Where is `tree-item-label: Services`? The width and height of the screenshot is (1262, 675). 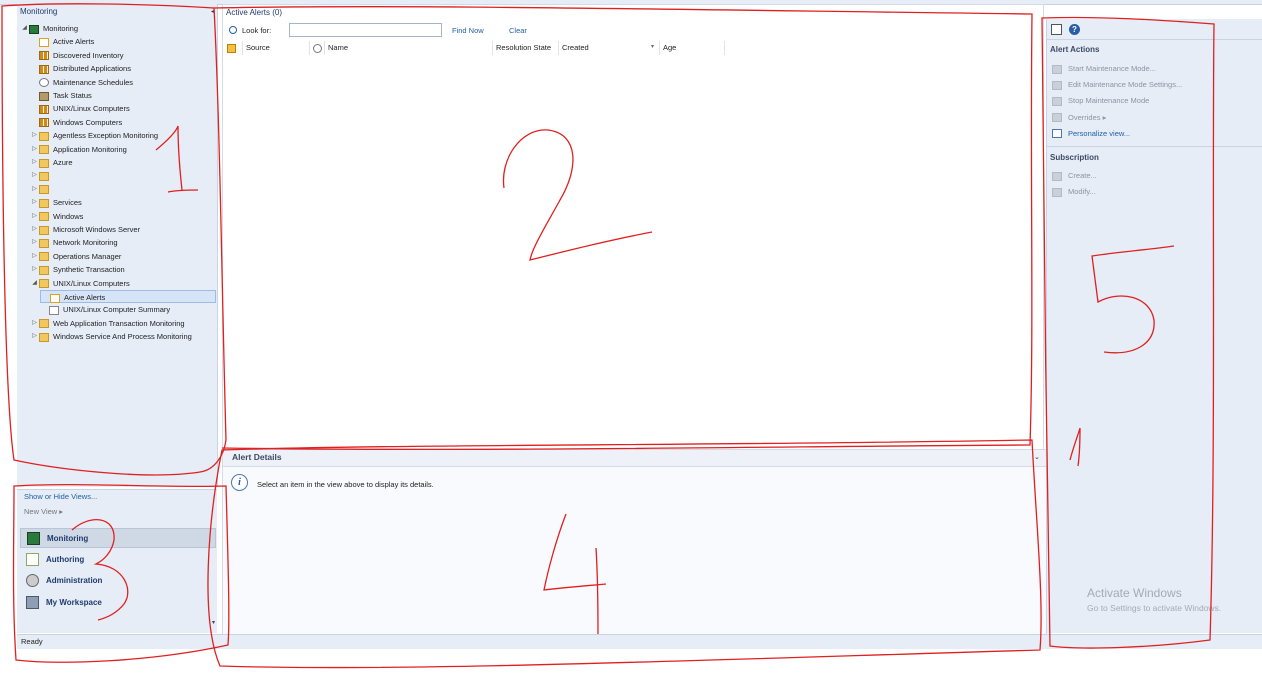 tree-item-label: Services is located at coordinates (67, 203).